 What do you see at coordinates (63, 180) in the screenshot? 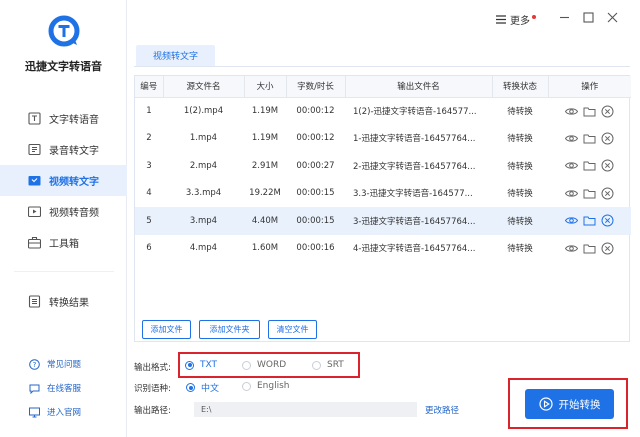
I see `sidebar-item-video-to-text: 视频转文字` at bounding box center [63, 180].